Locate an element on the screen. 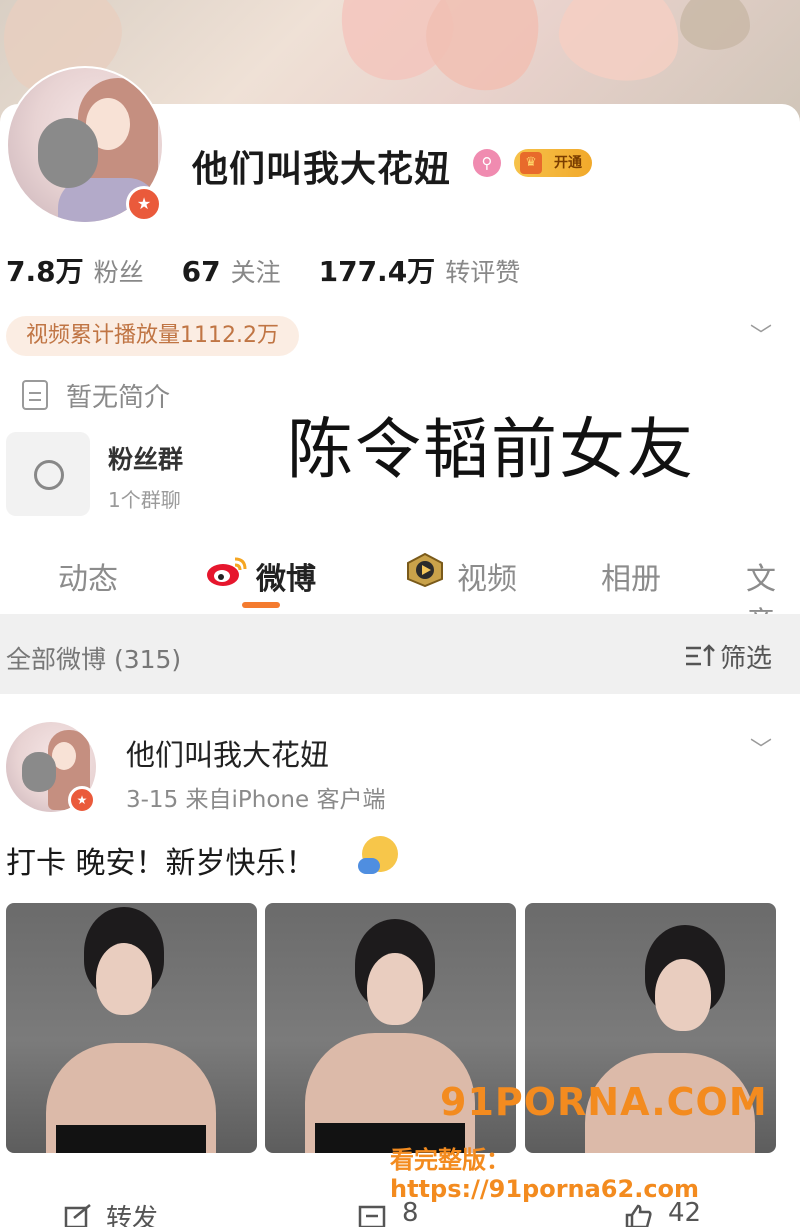 The image size is (800, 1227). followers-count: 7.8万 is located at coordinates (45, 270).